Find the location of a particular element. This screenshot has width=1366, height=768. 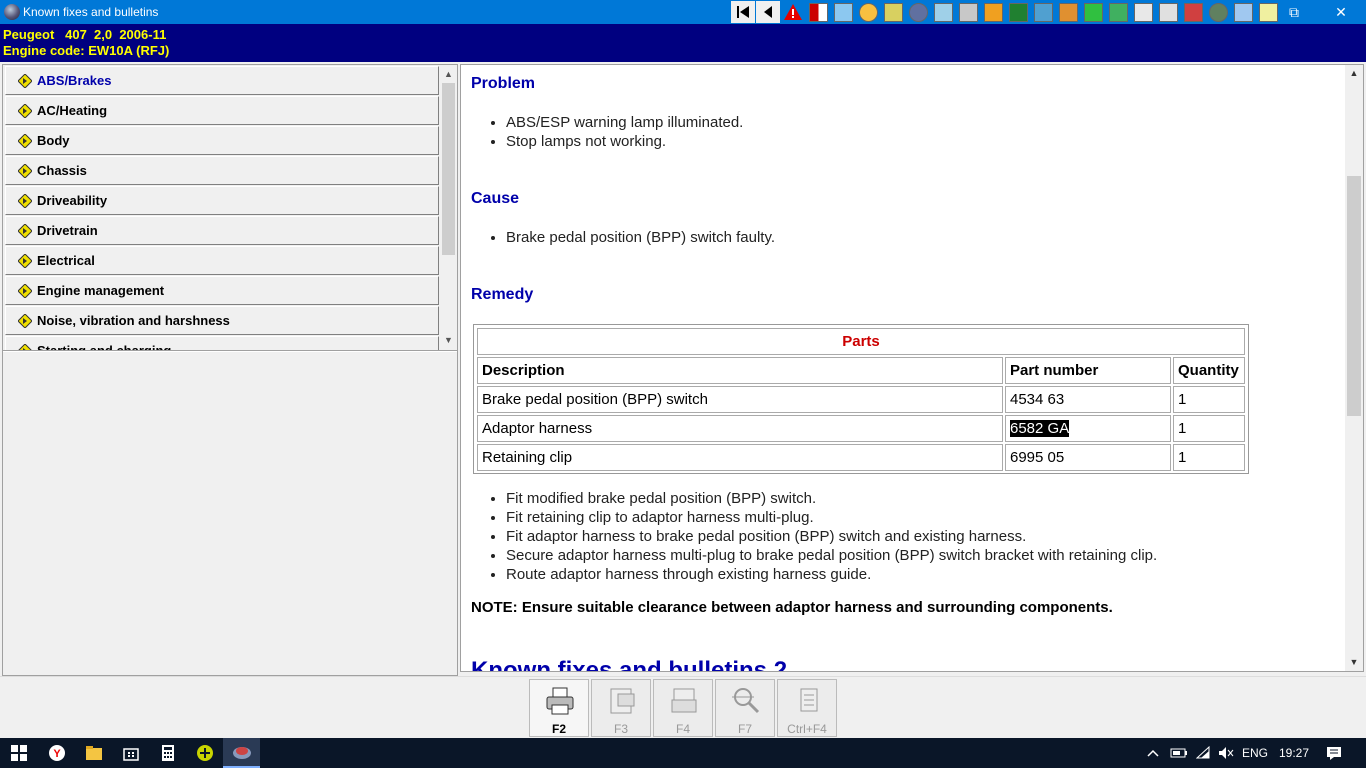

close-button: ✕ is located at coordinates (1341, 12).